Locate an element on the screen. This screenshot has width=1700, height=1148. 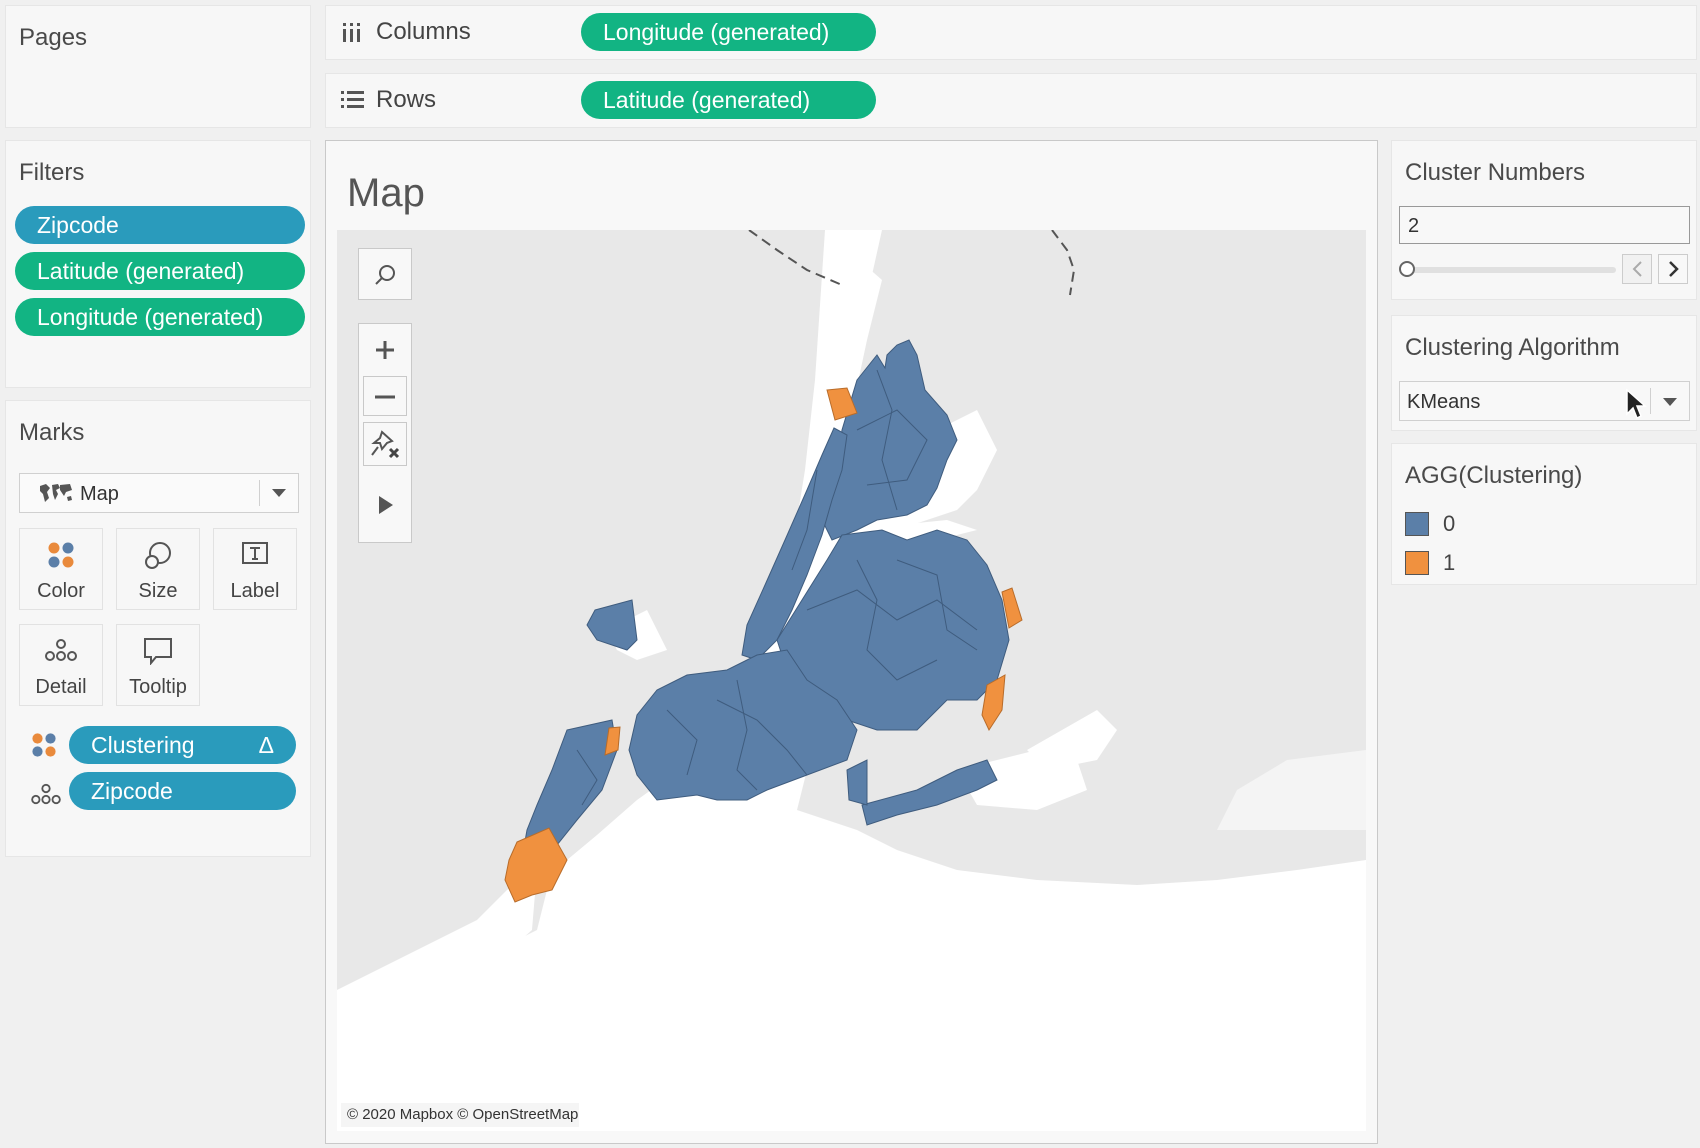
cluster-numbers-slider-track is located at coordinates (1511, 270).